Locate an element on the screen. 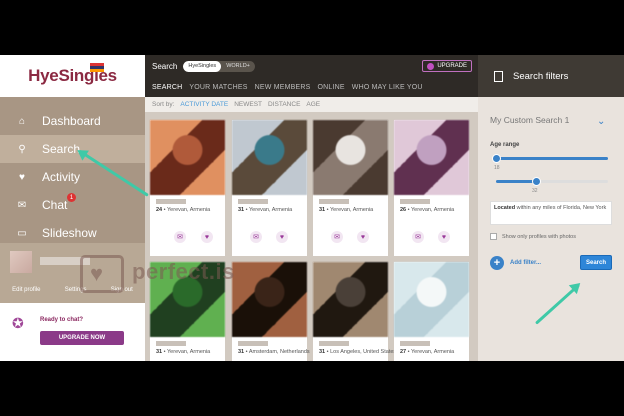 The image size is (624, 416). watermark: ♥ perfect.is is located at coordinates (160, 278).